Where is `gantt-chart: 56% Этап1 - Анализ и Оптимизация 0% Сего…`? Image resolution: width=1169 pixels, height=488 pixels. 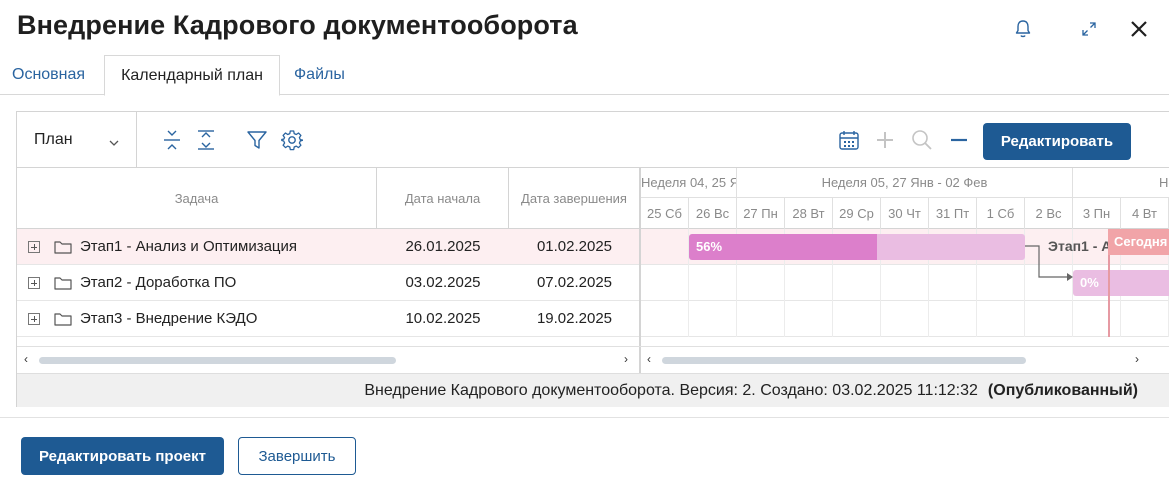 gantt-chart: 56% Этап1 - Анализ и Оптимизация 0% Сего… is located at coordinates (905, 283).